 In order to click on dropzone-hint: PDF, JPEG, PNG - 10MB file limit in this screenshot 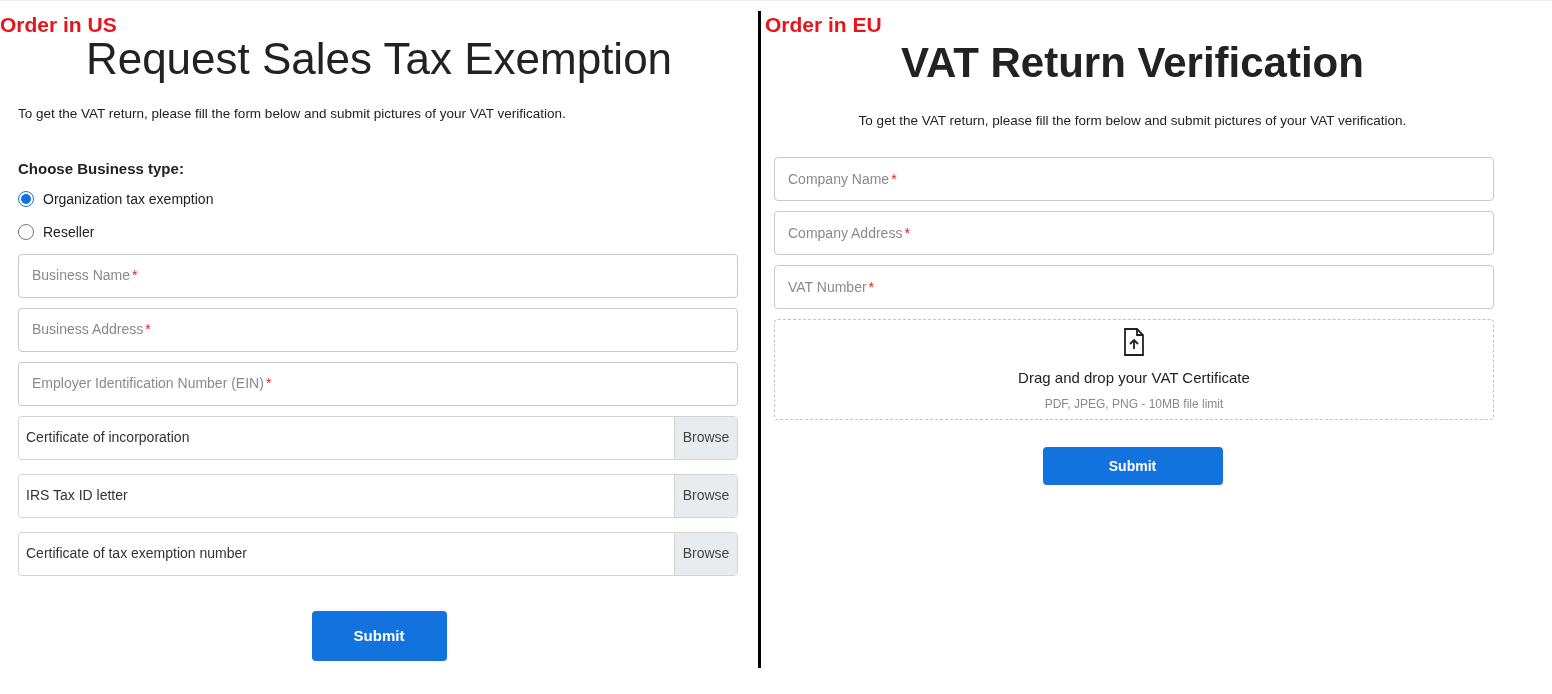, I will do `click(1134, 404)`.